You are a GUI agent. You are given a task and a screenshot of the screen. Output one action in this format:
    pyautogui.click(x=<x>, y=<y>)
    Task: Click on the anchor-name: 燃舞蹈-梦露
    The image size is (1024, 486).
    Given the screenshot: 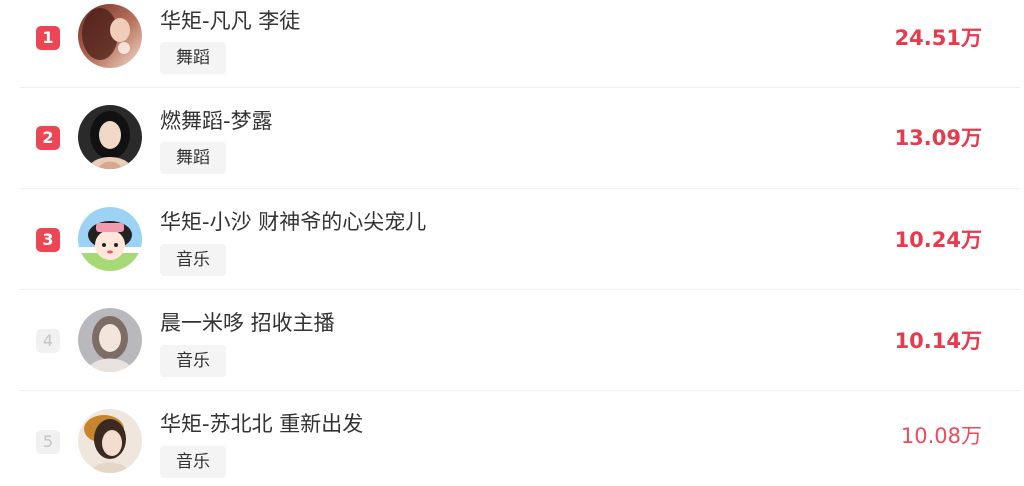 What is the action you would take?
    pyautogui.click(x=216, y=121)
    